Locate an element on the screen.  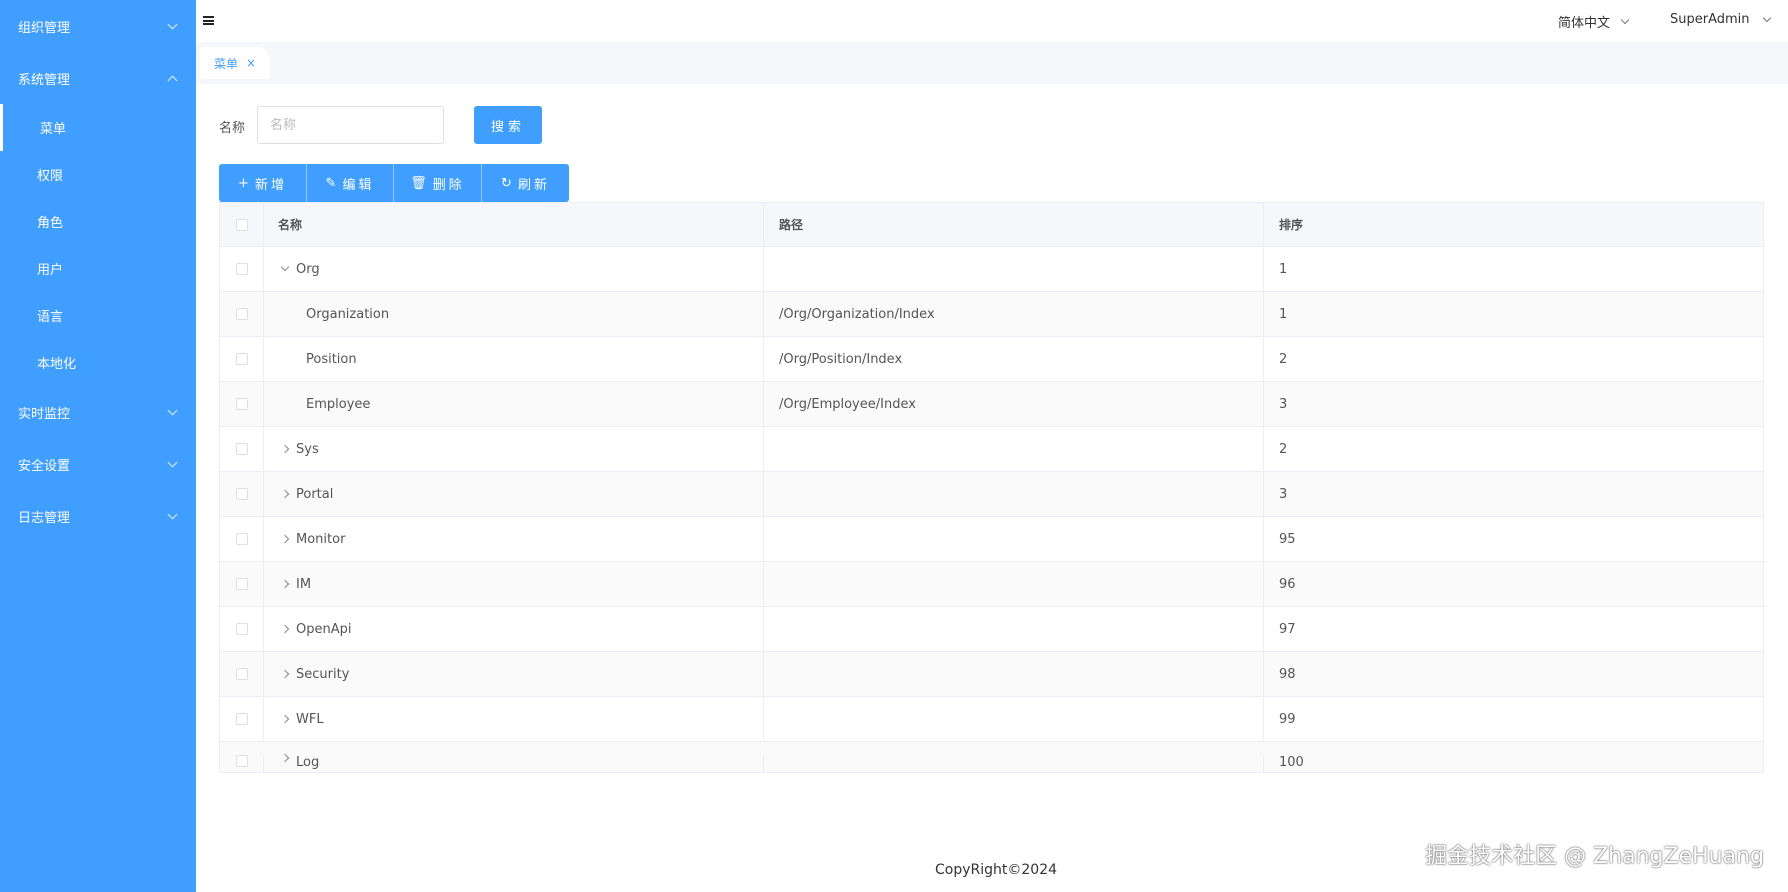
sidebar-group-label: 系统管理 is located at coordinates (44, 80).